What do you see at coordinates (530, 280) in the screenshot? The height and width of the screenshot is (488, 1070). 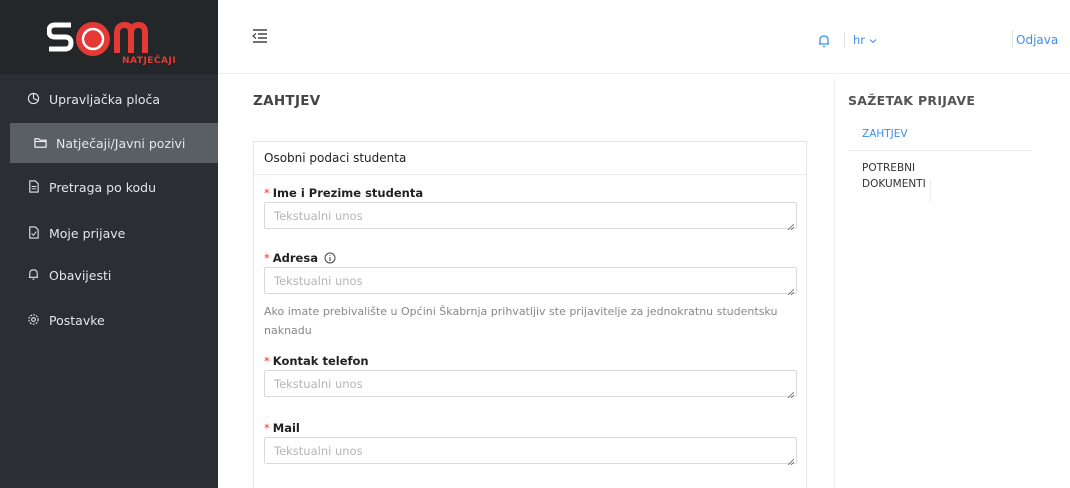 I see `address-input` at bounding box center [530, 280].